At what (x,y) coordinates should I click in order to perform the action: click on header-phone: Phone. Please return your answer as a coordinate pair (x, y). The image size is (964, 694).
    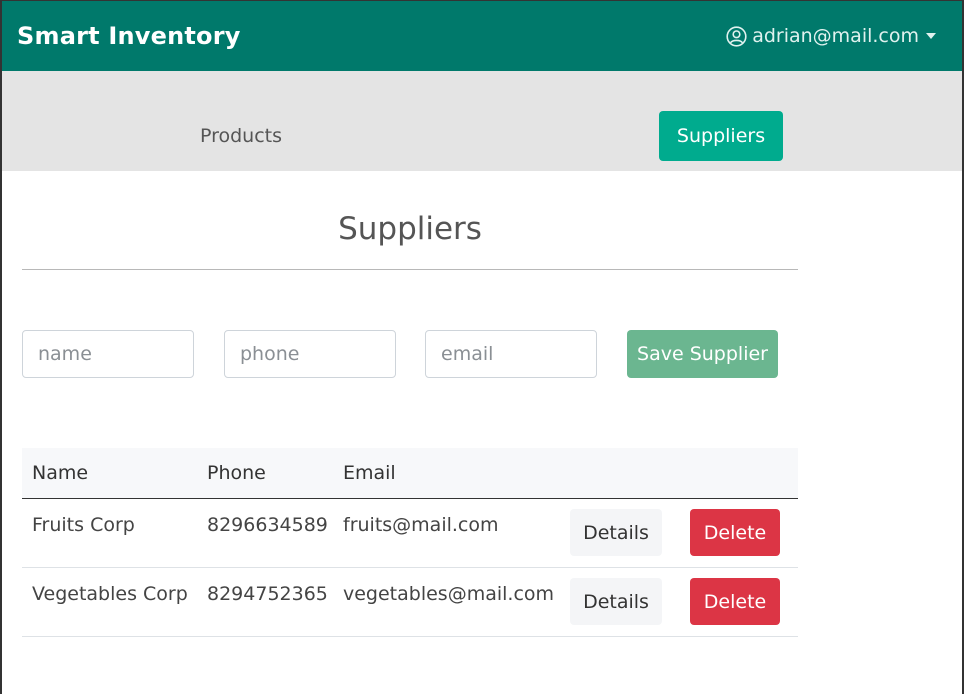
    Looking at the image, I should click on (236, 473).